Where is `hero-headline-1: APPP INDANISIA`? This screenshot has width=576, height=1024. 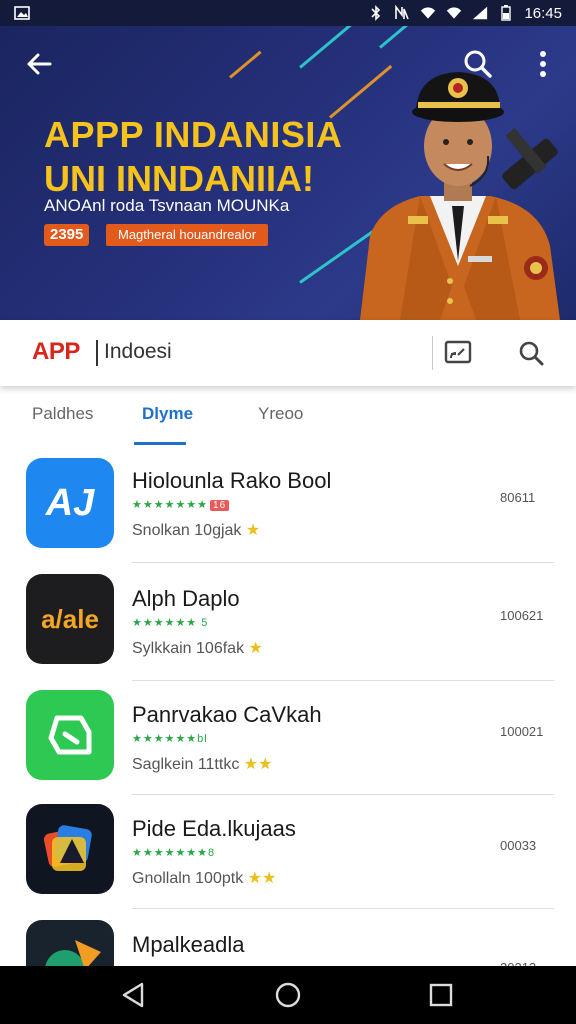
hero-headline-1: APPP INDANISIA is located at coordinates (193, 134).